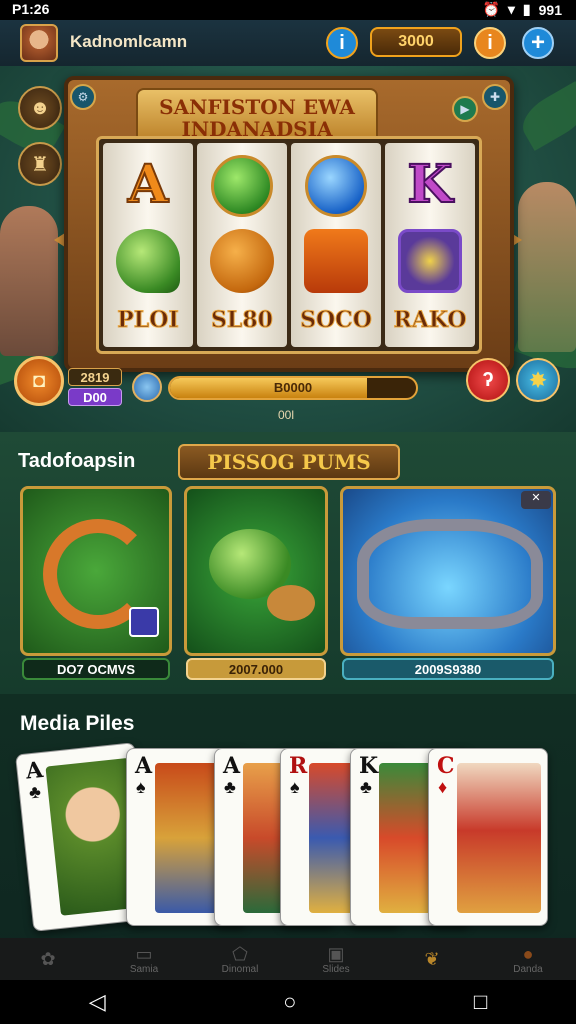 The image size is (576, 1024). Describe the element at coordinates (536, 500) in the screenshot. I see `close-icon: ✕` at that location.